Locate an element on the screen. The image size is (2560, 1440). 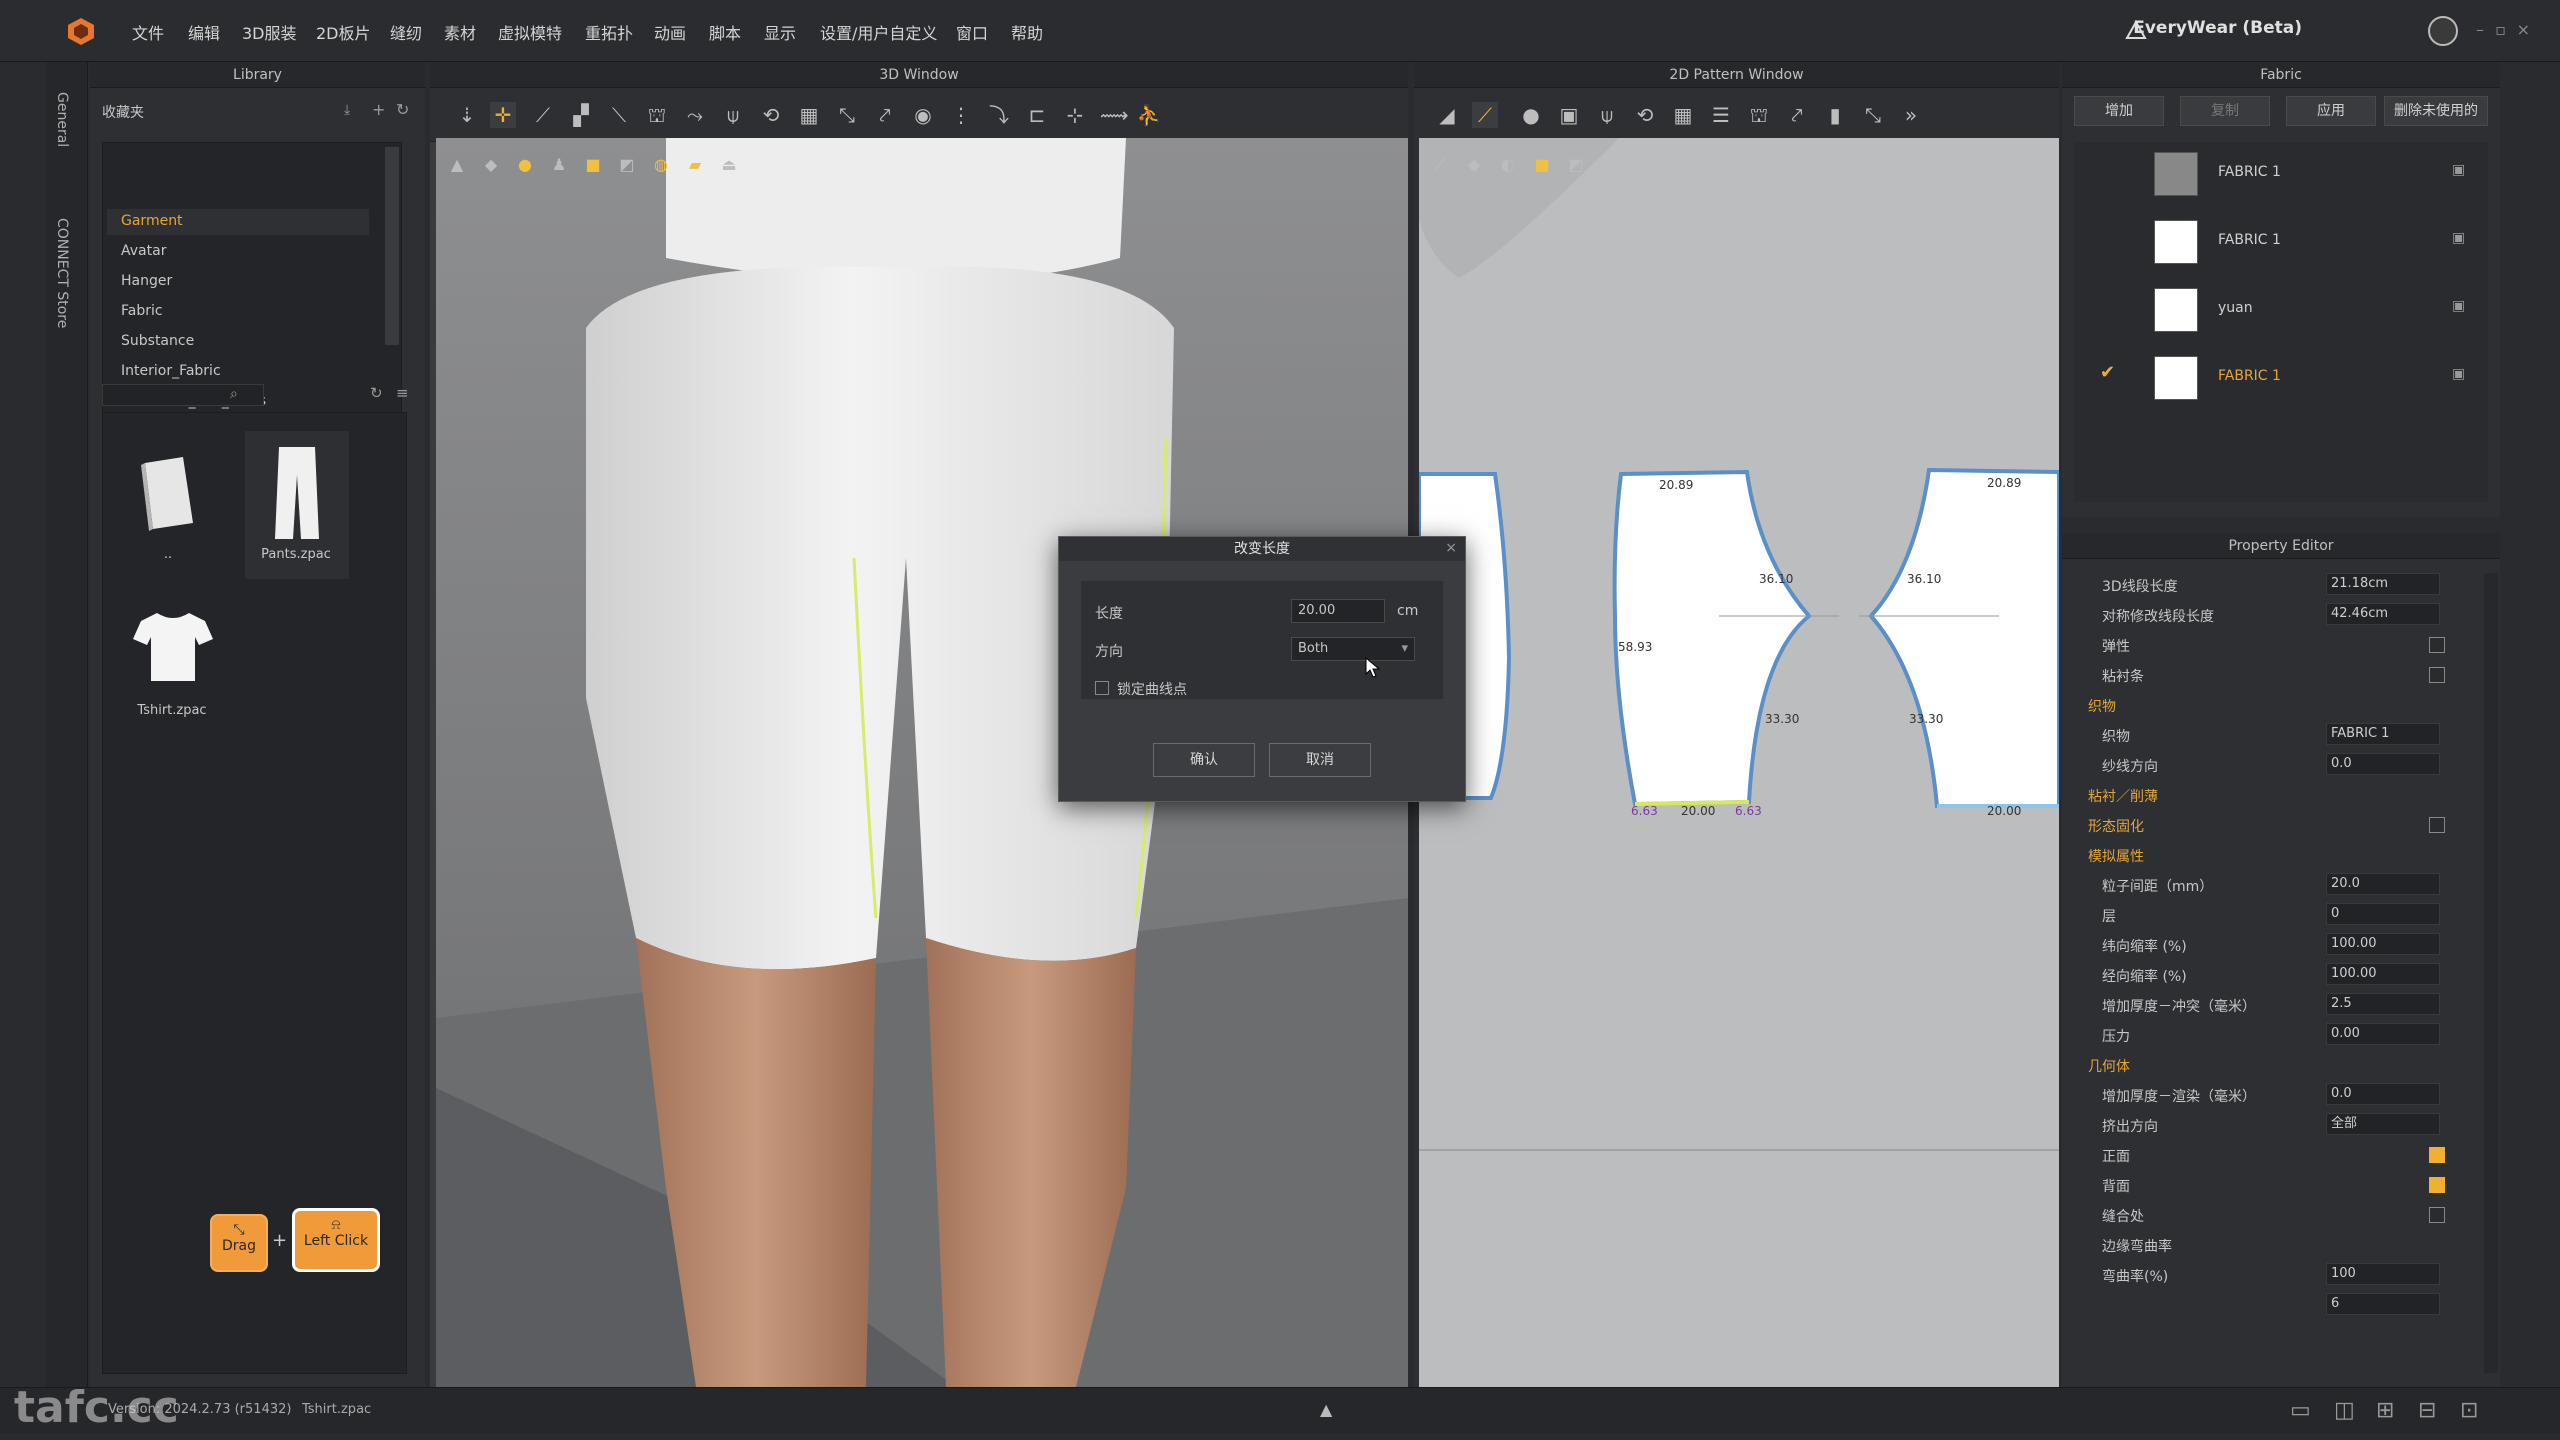
2d-view-icon-6: ⏏ is located at coordinates (1610, 165).